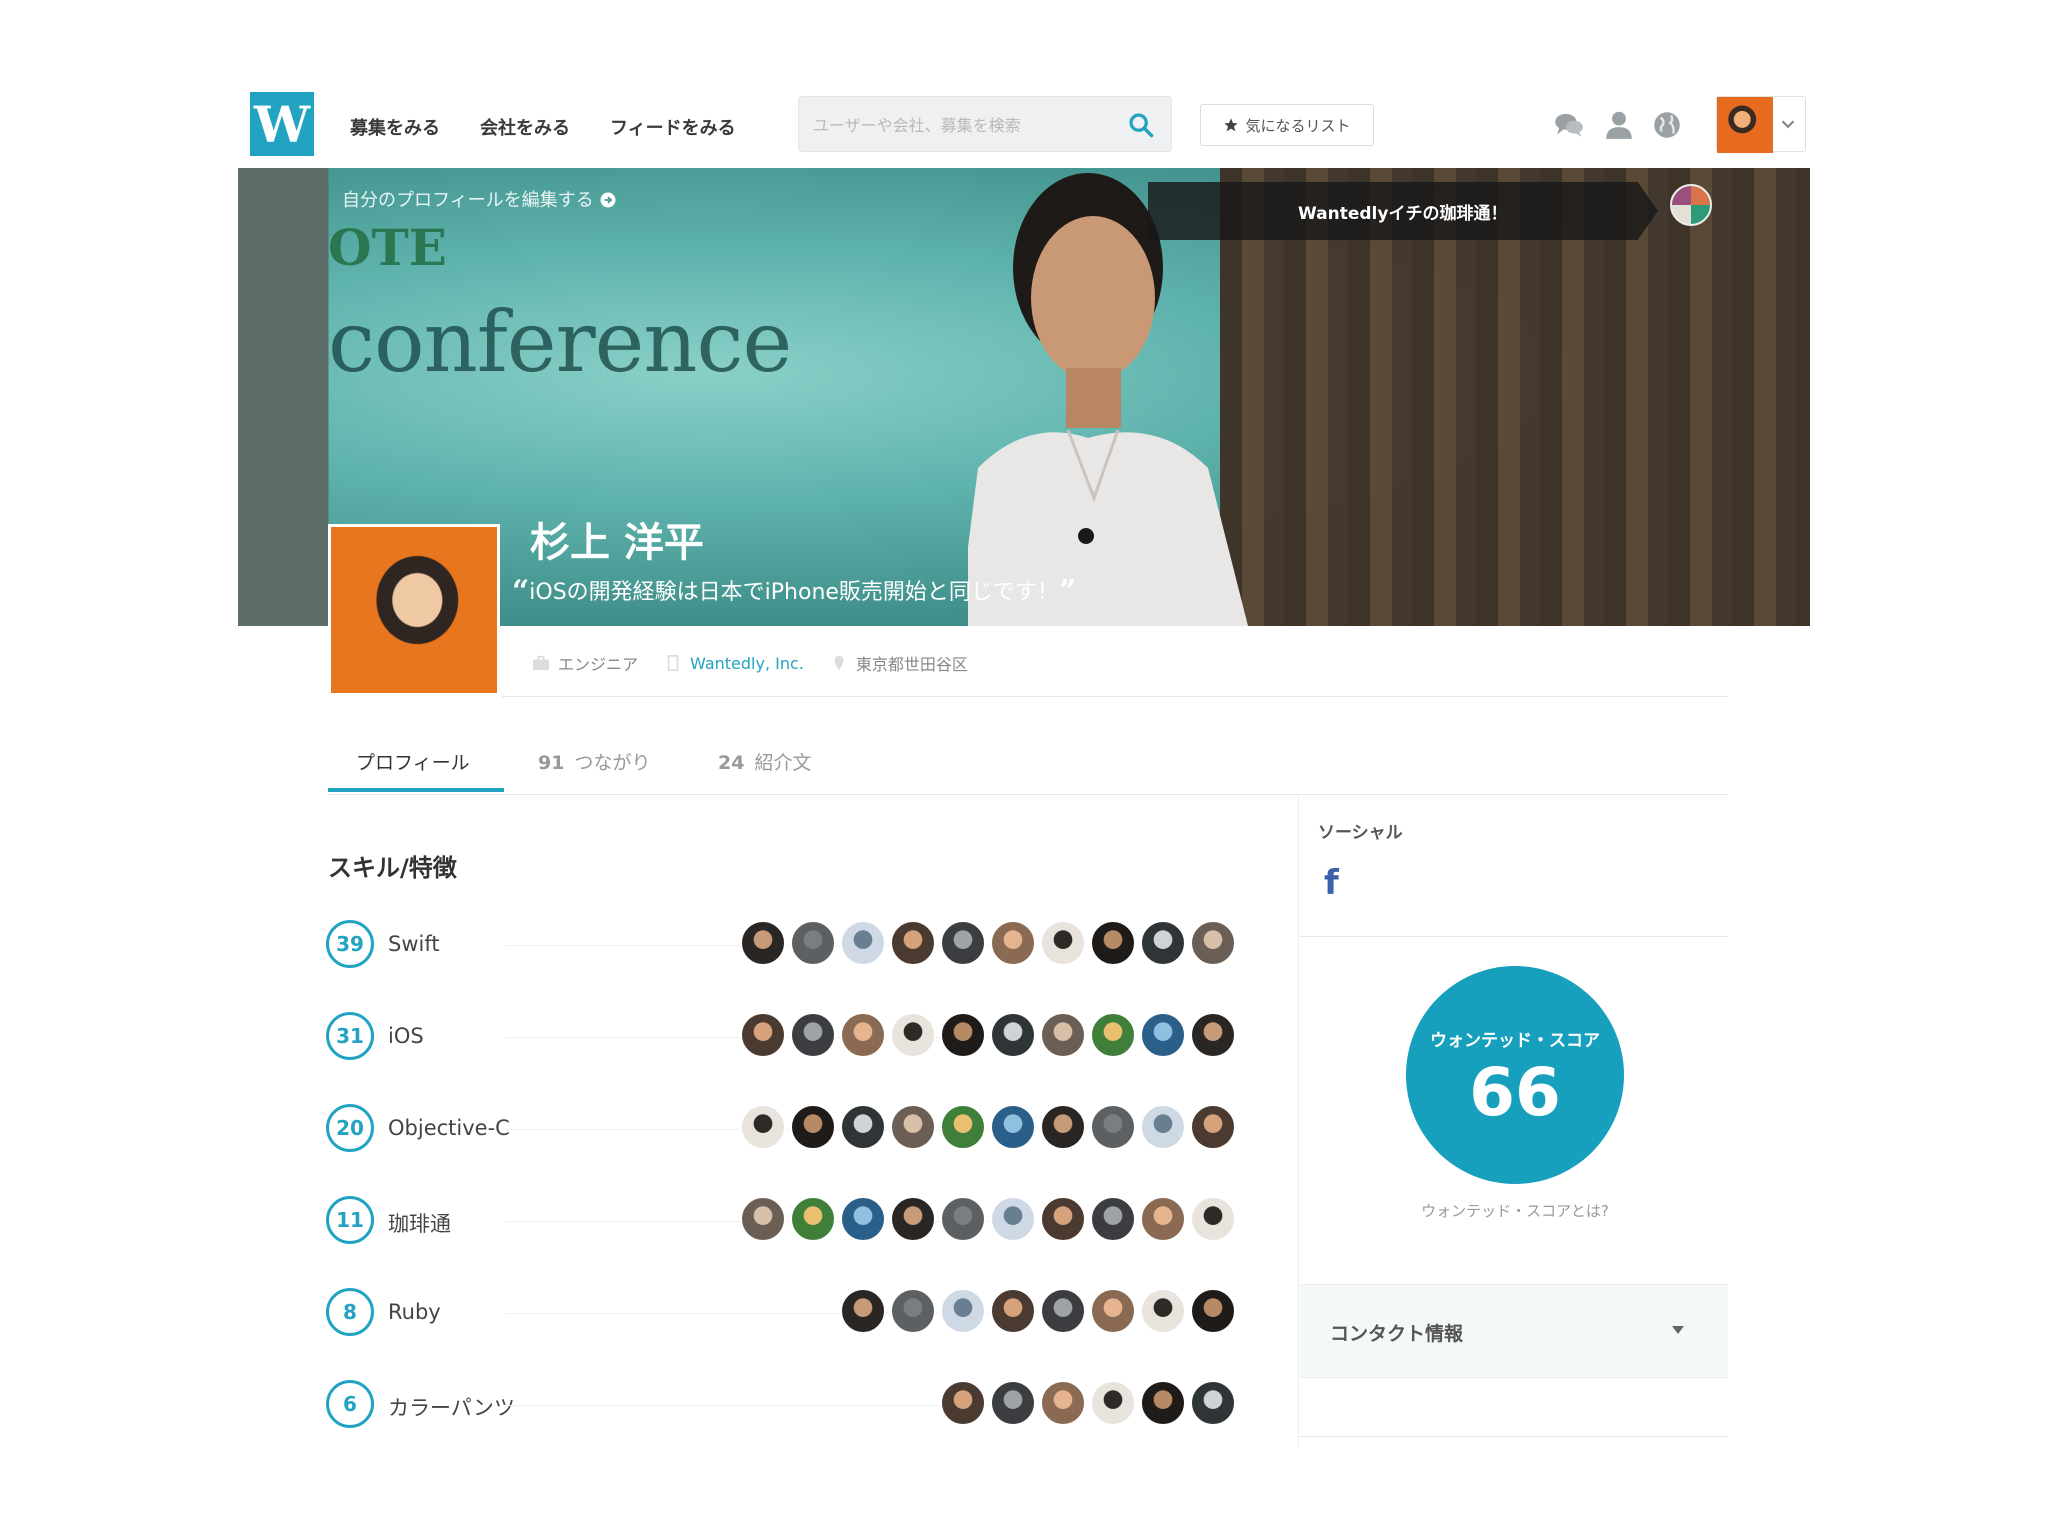 The height and width of the screenshot is (1536, 2048). Describe the element at coordinates (1141, 125) in the screenshot. I see `search-icon` at that location.